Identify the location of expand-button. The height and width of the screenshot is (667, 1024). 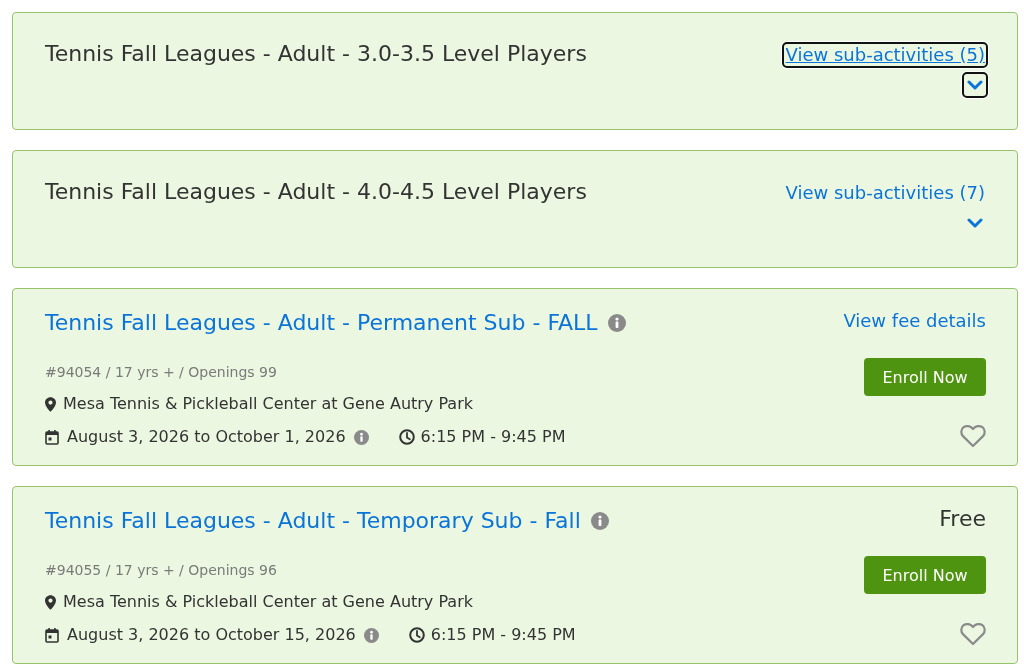
(975, 85).